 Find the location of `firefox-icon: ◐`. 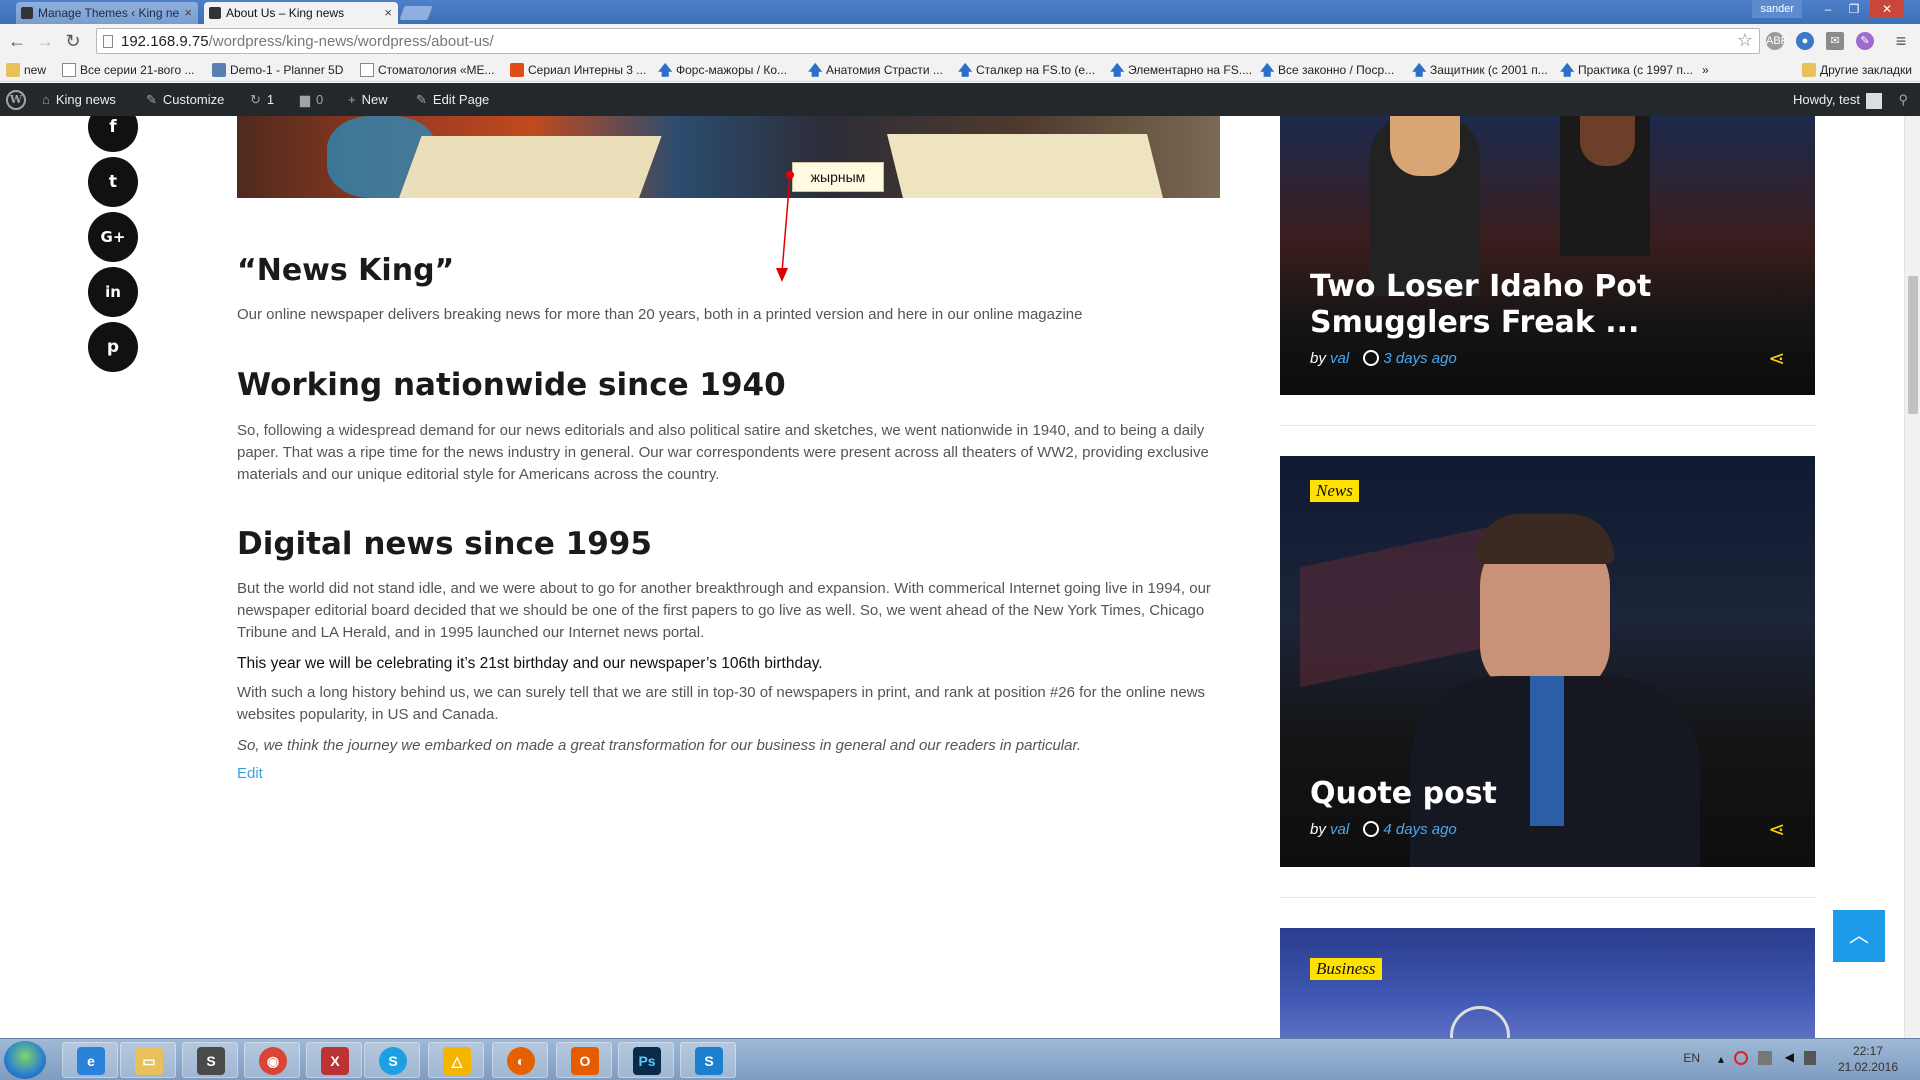

firefox-icon: ◐ is located at coordinates (521, 1061).